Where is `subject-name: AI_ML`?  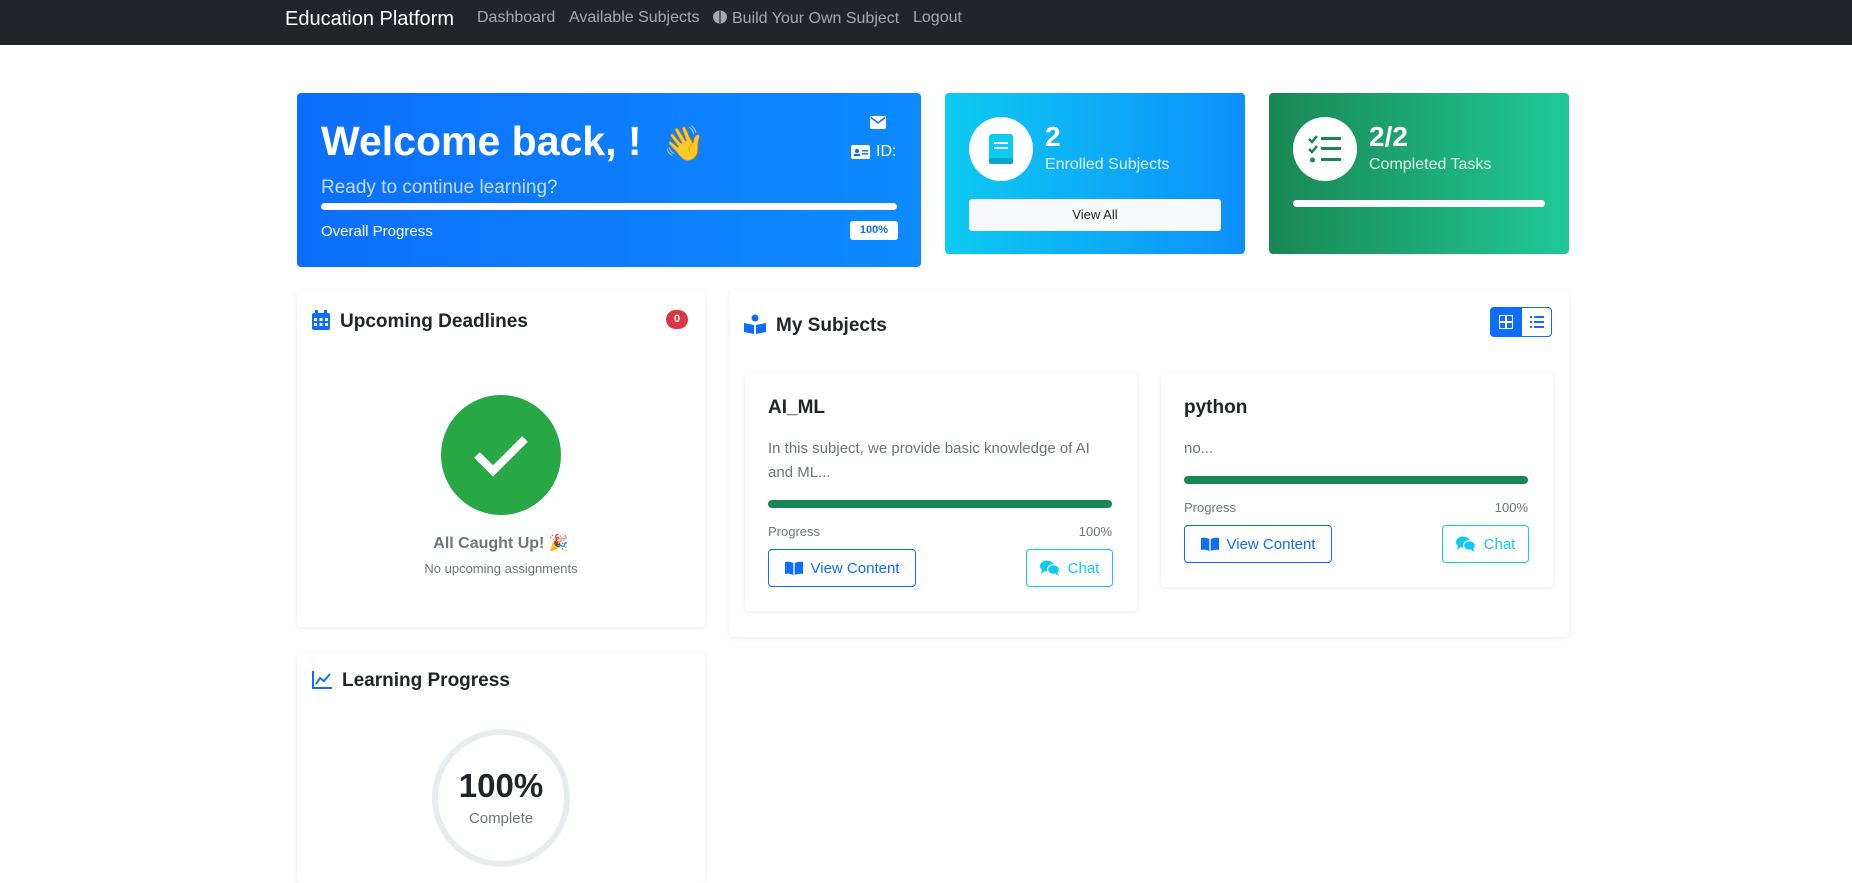
subject-name: AI_ML is located at coordinates (796, 407).